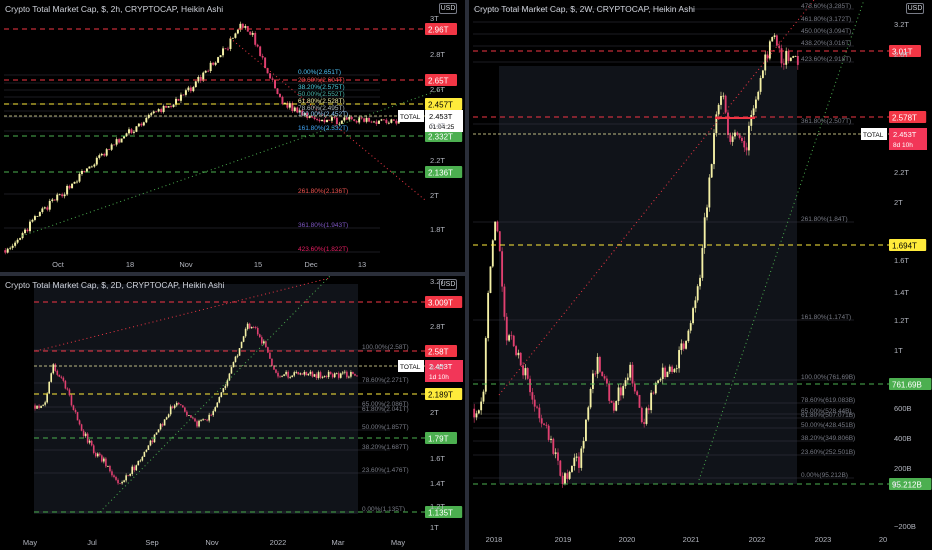 This screenshot has width=932, height=550. I want to click on fib-label: 50.00%(1.857T), so click(385, 427).